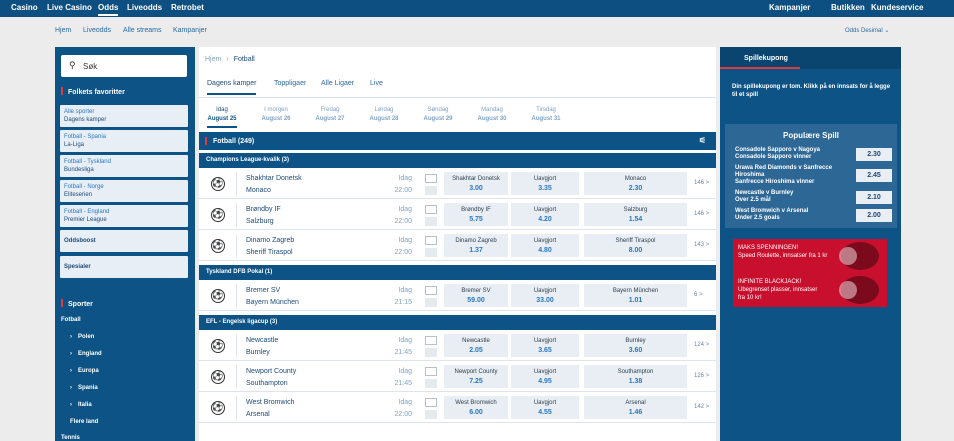  What do you see at coordinates (376, 83) in the screenshot?
I see `tab-live: Live` at bounding box center [376, 83].